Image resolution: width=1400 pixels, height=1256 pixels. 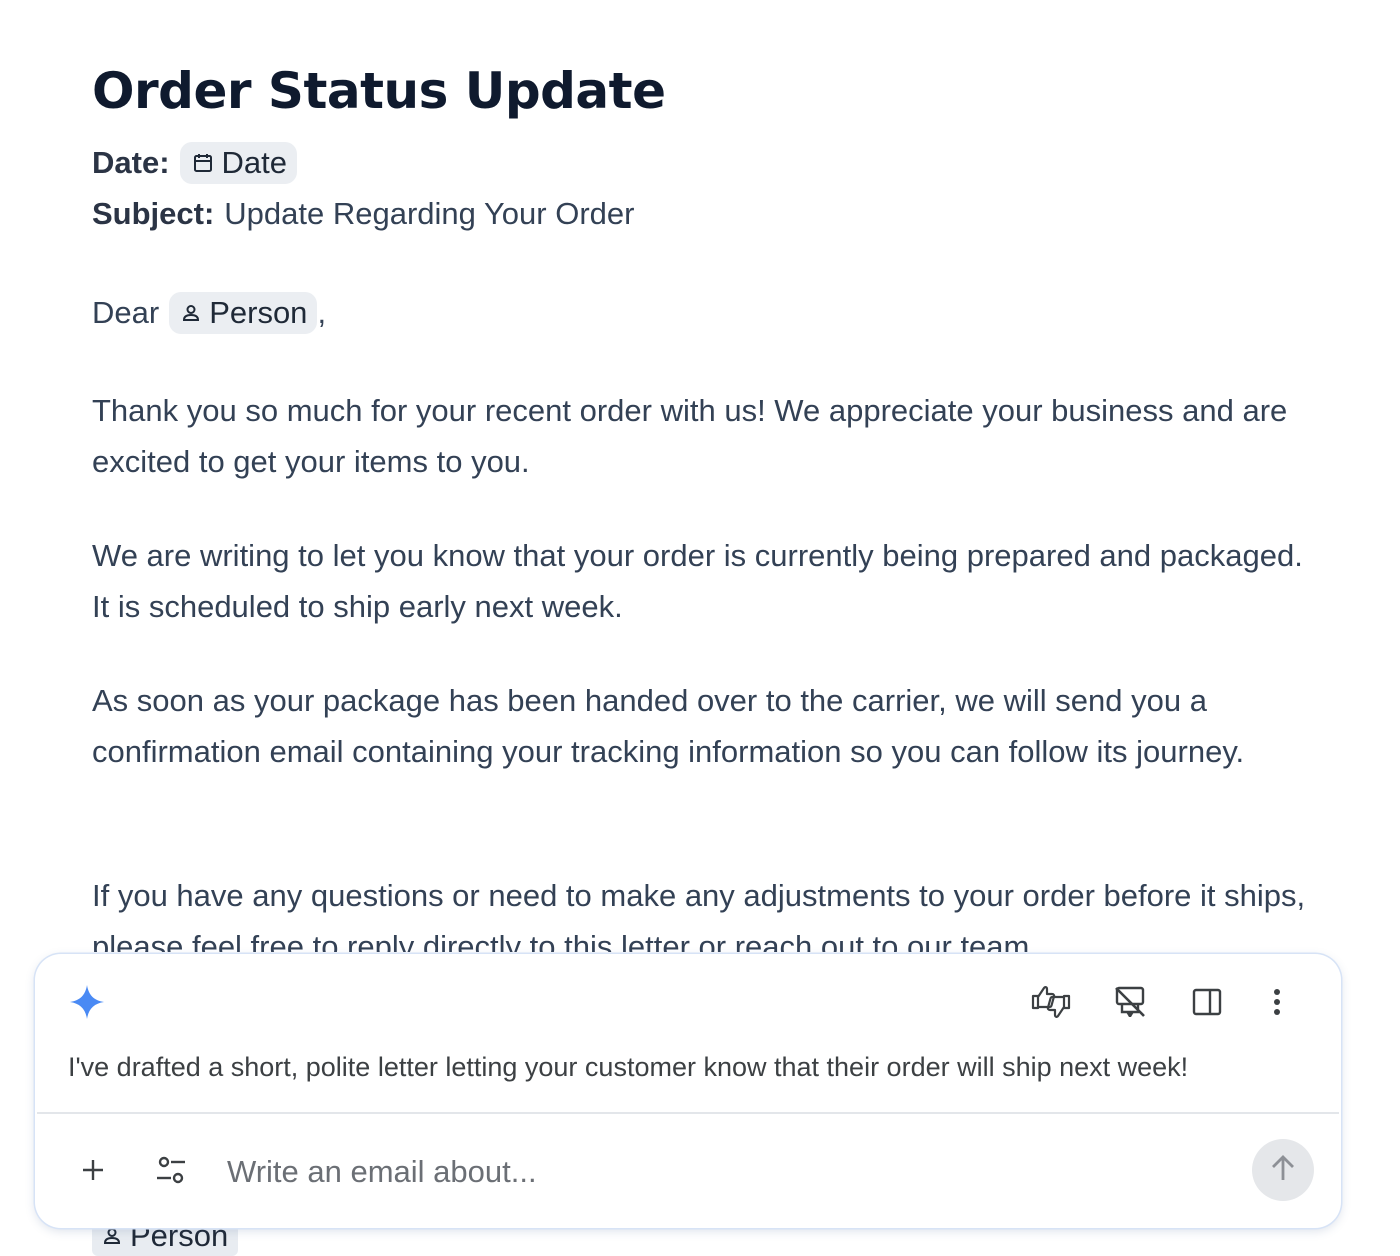 I want to click on person-icon, so click(x=191, y=313).